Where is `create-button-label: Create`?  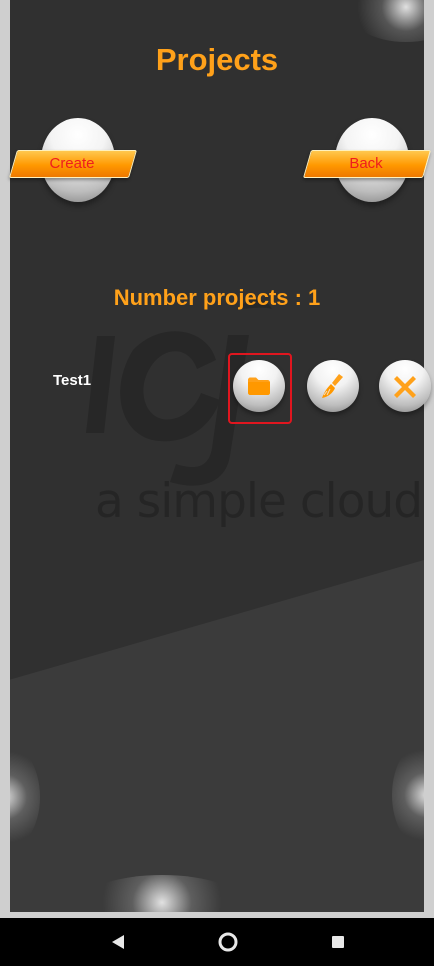 create-button-label: Create is located at coordinates (72, 163).